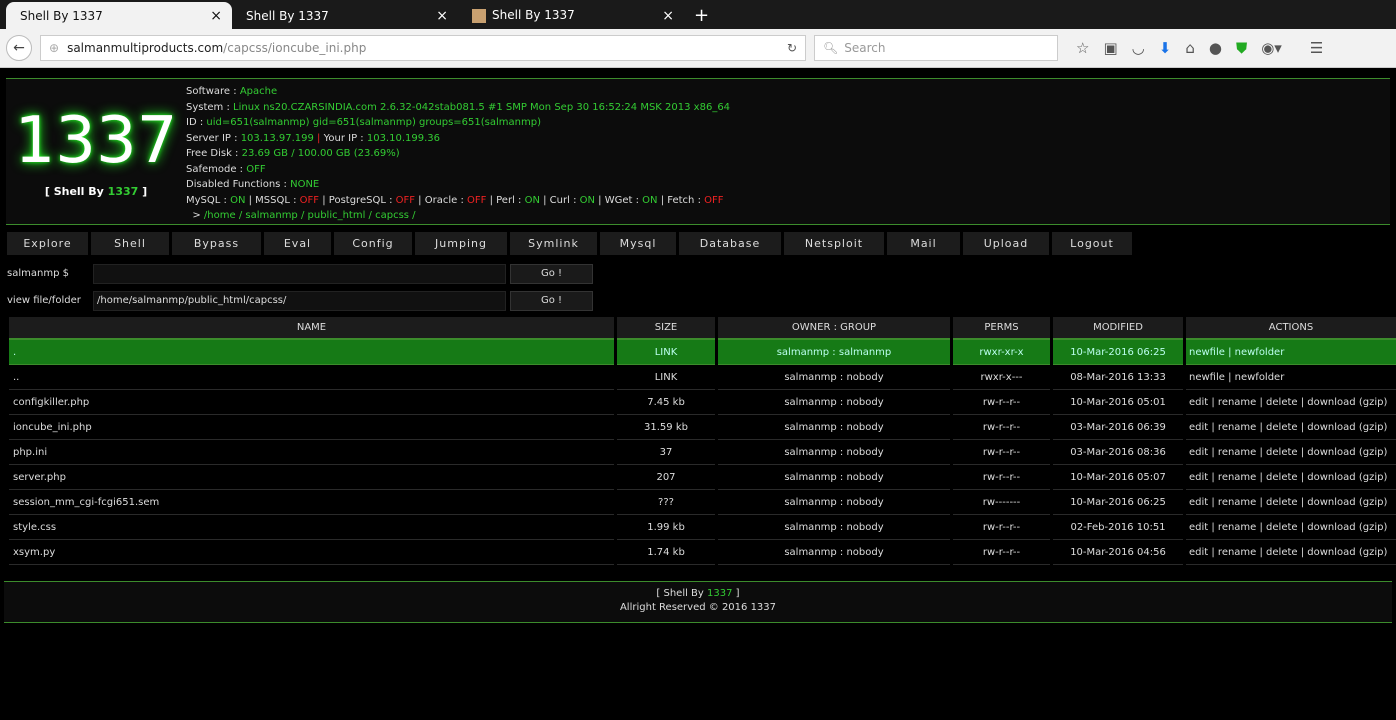 This screenshot has height=720, width=1396. Describe the element at coordinates (666, 552) in the screenshot. I see `file-size: 1.74 kb` at that location.